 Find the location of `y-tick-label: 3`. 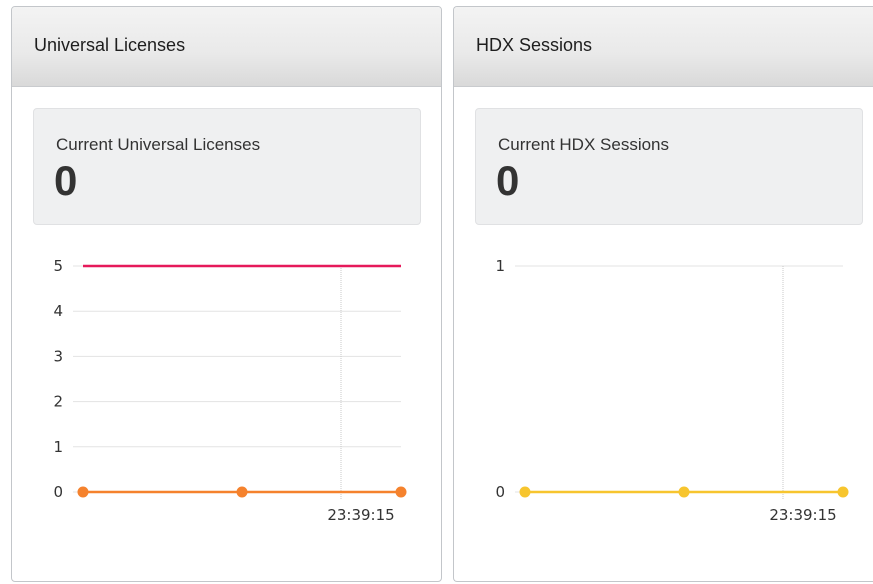

y-tick-label: 3 is located at coordinates (58, 356).